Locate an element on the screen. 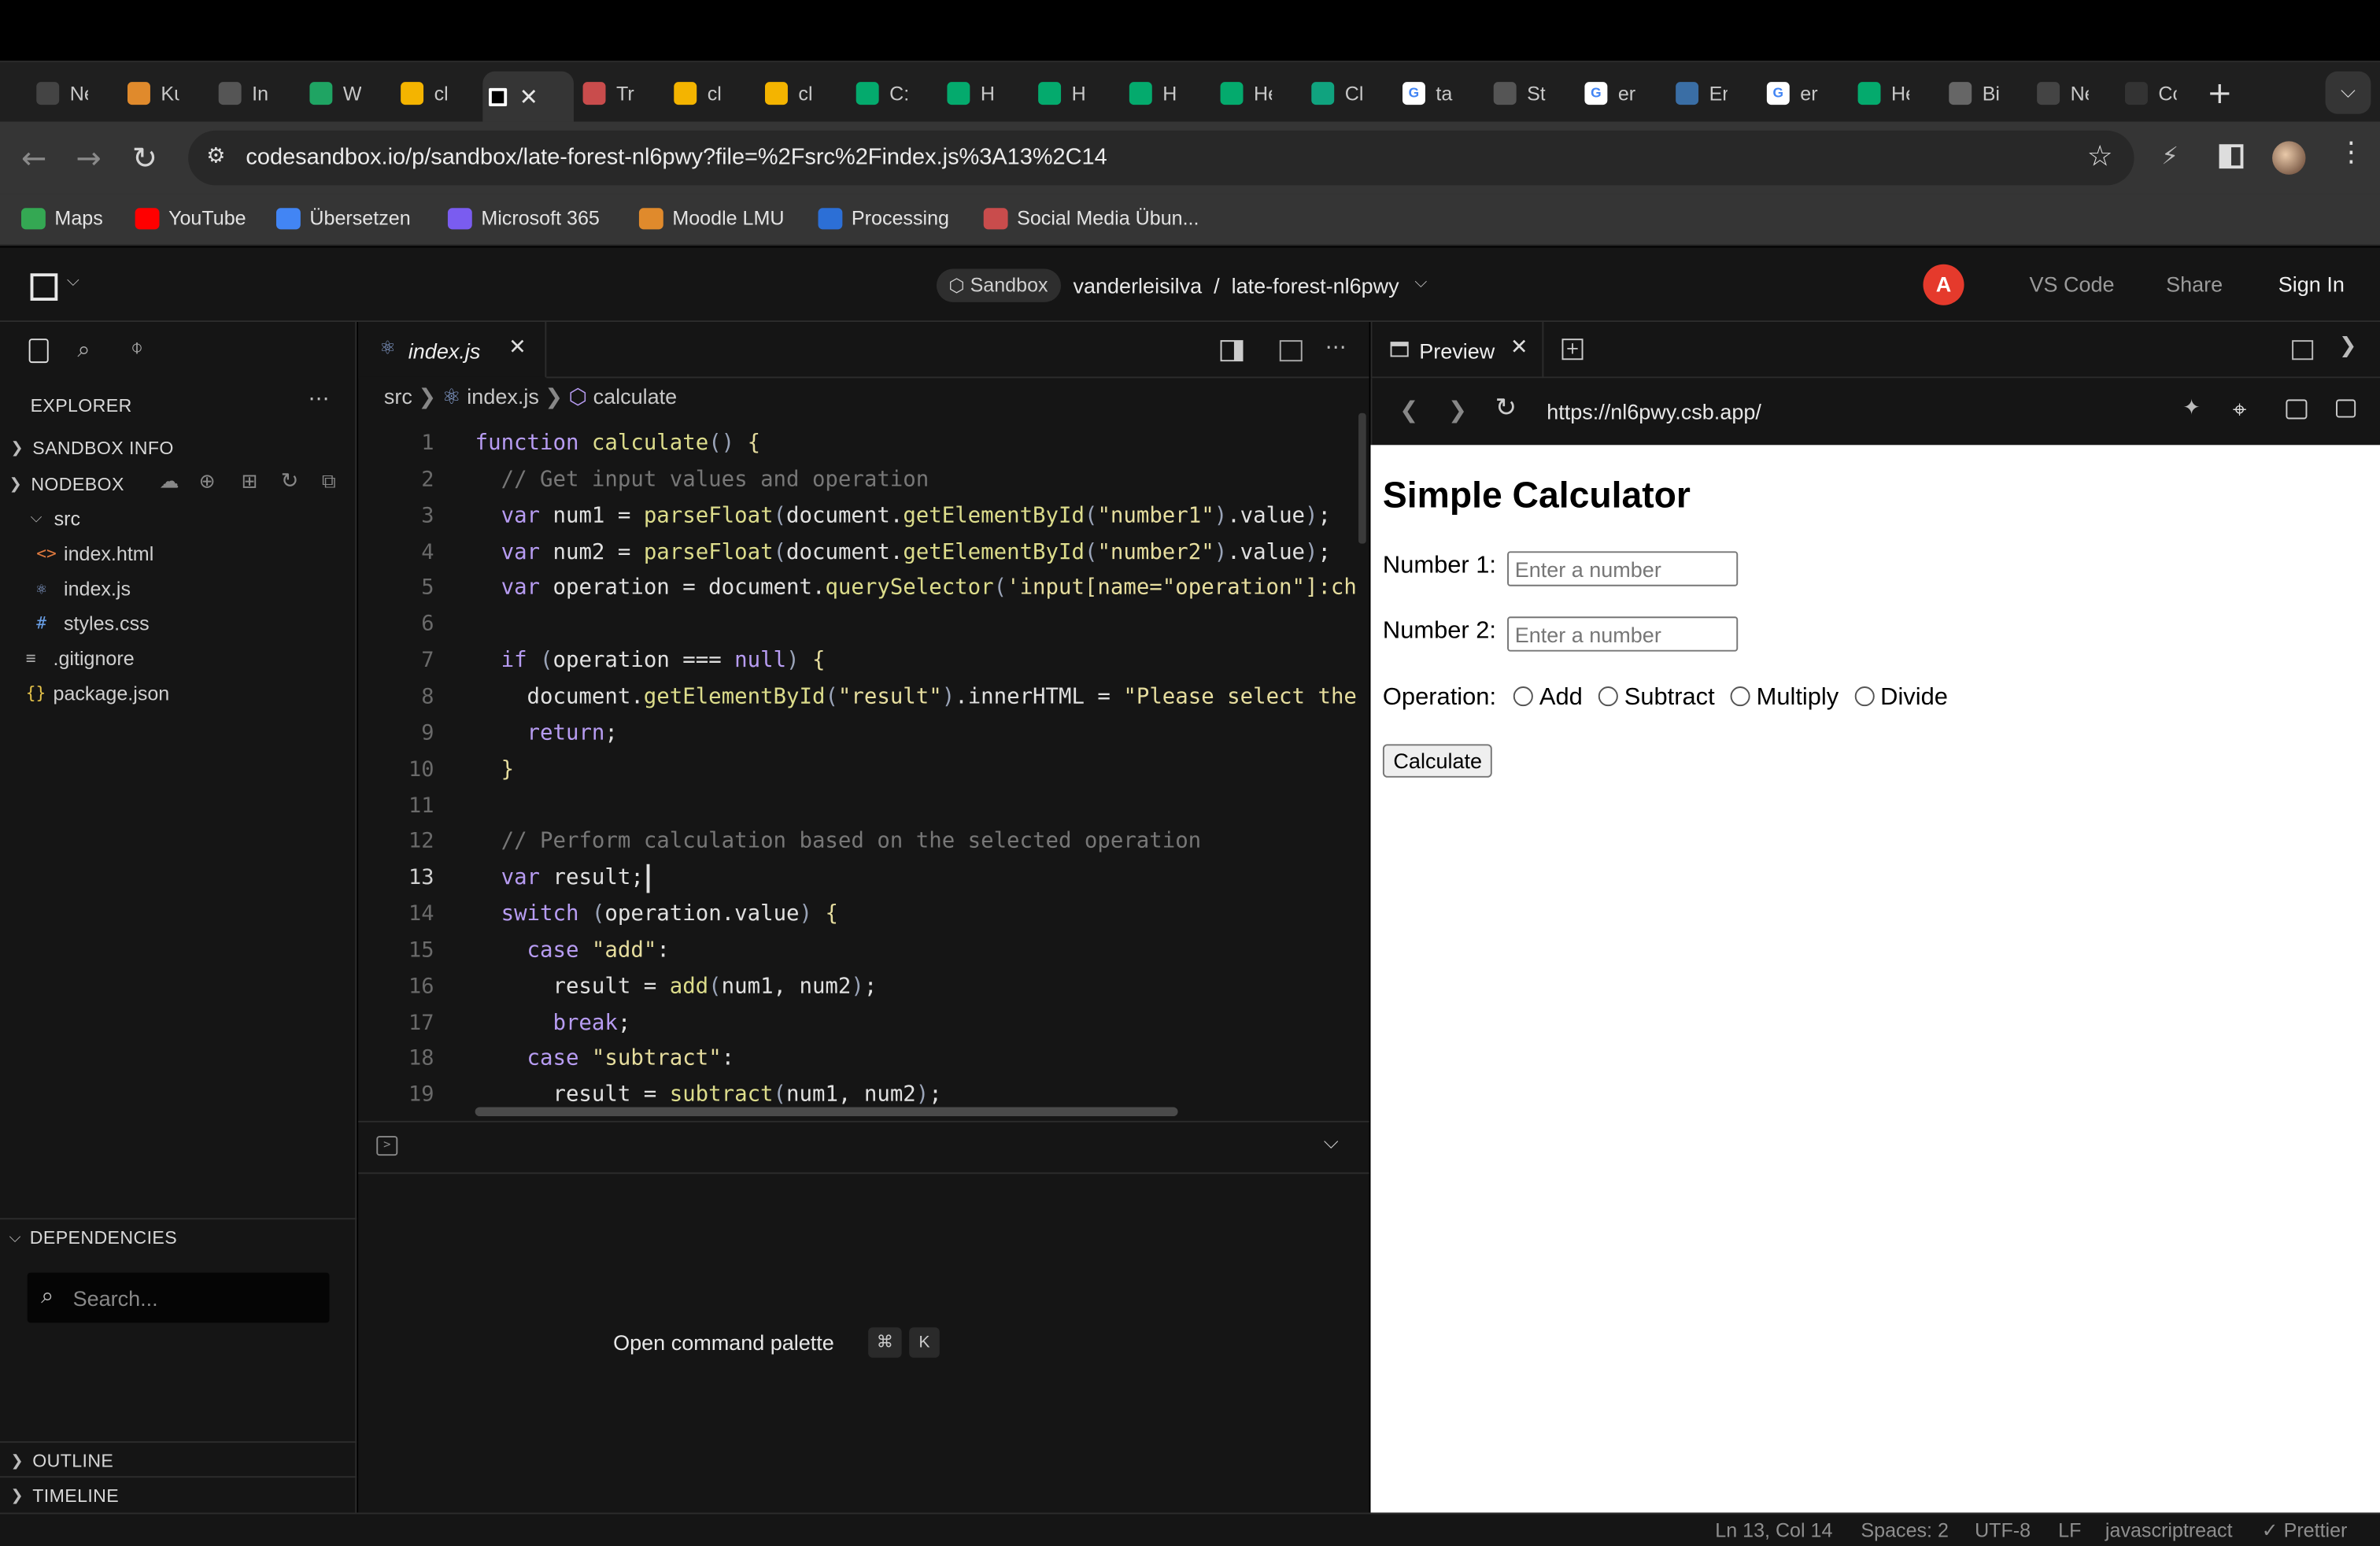 The width and height of the screenshot is (2380, 1546). number1-input is located at coordinates (1623, 568).